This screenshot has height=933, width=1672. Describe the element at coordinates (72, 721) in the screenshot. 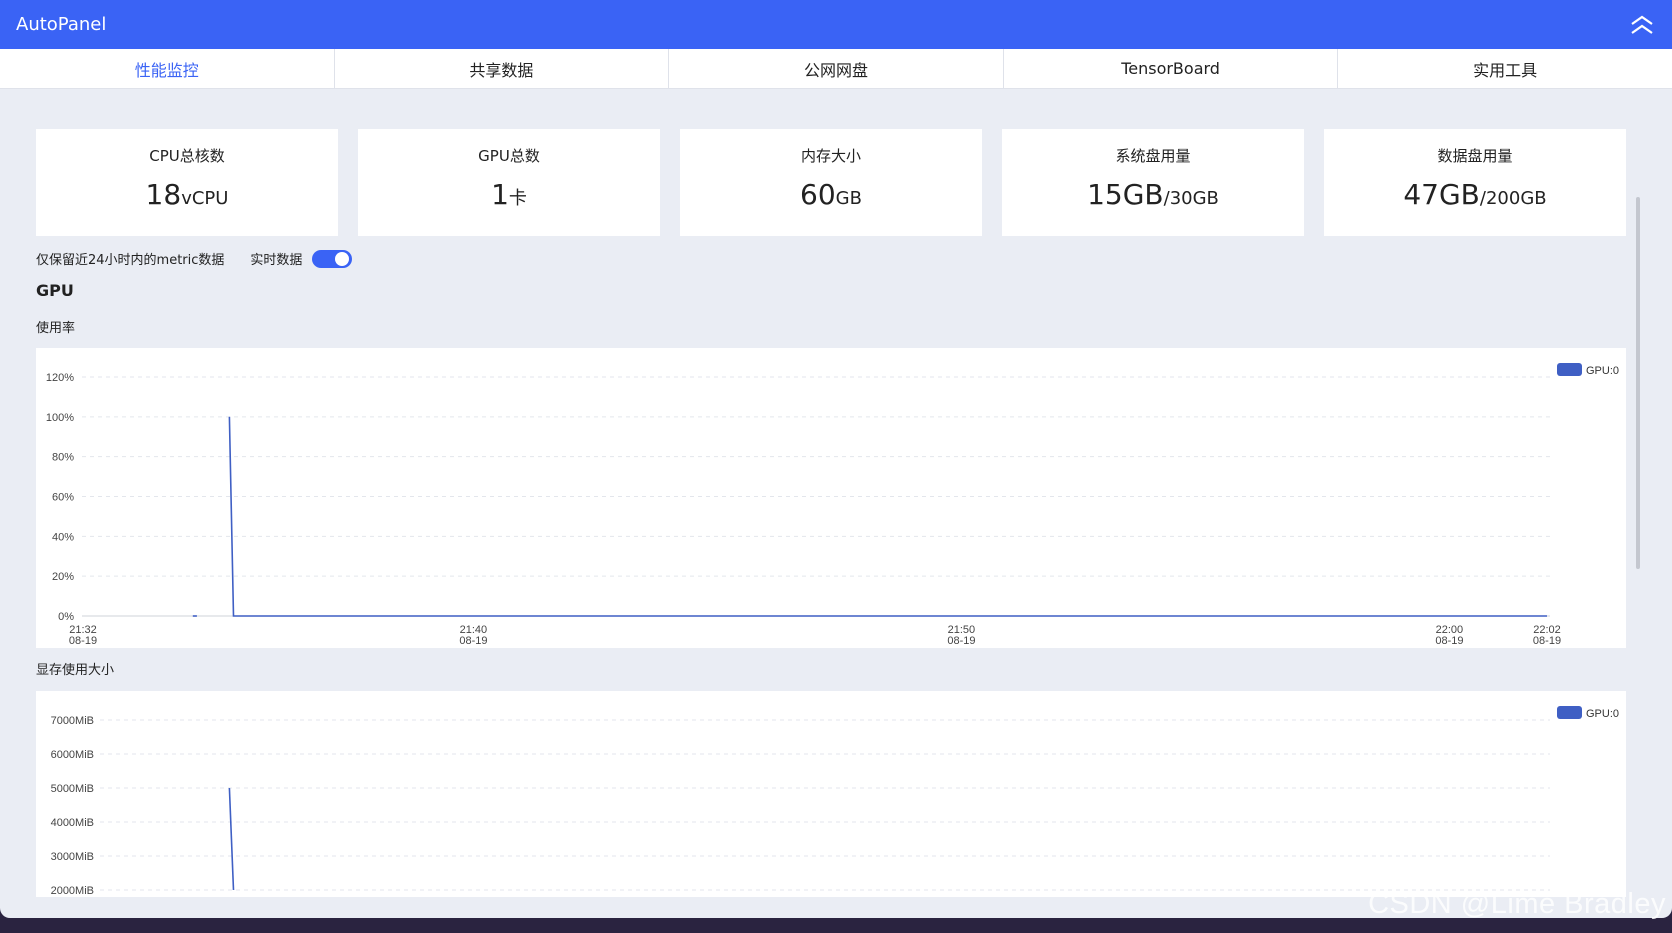

I see `y-tick-label: 7000MiB` at that location.